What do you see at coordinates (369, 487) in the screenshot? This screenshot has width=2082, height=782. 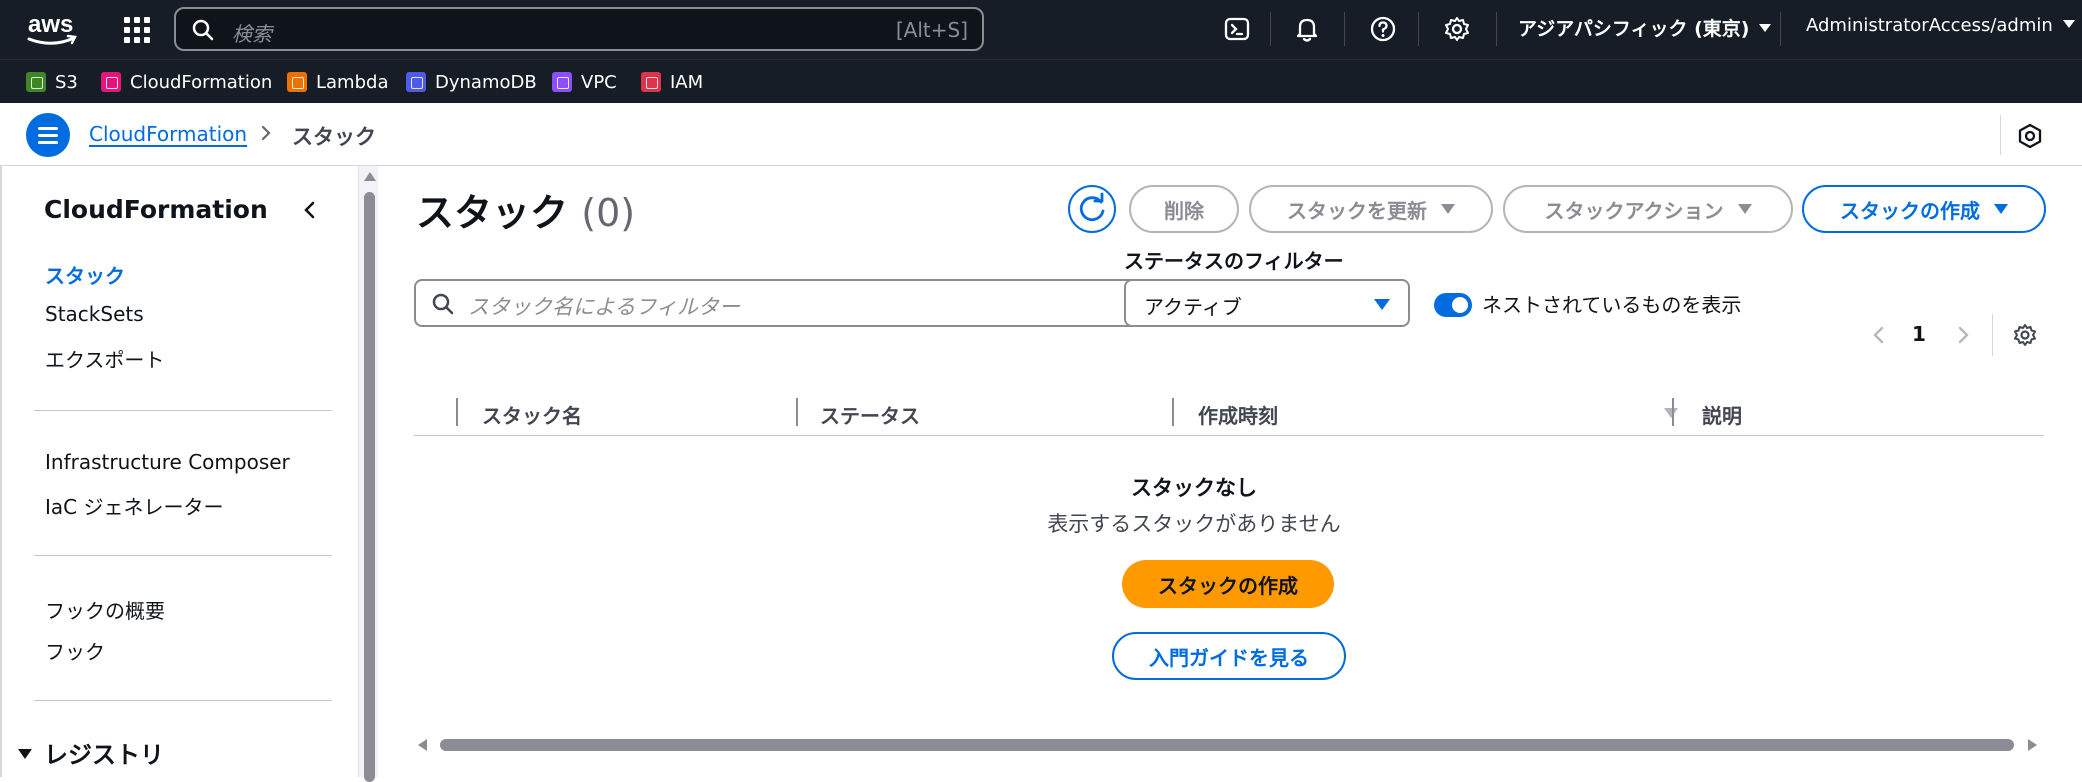 I see `sidebar-scrollbar-thumb` at bounding box center [369, 487].